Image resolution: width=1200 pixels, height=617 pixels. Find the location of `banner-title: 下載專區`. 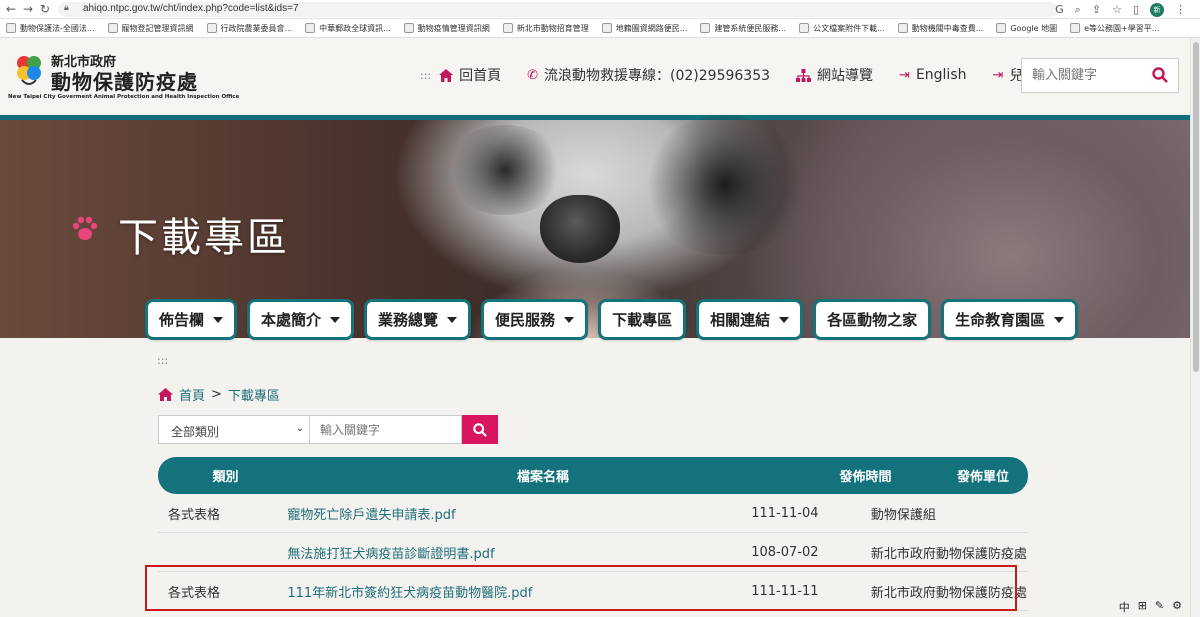

banner-title: 下載專區 is located at coordinates (204, 238).